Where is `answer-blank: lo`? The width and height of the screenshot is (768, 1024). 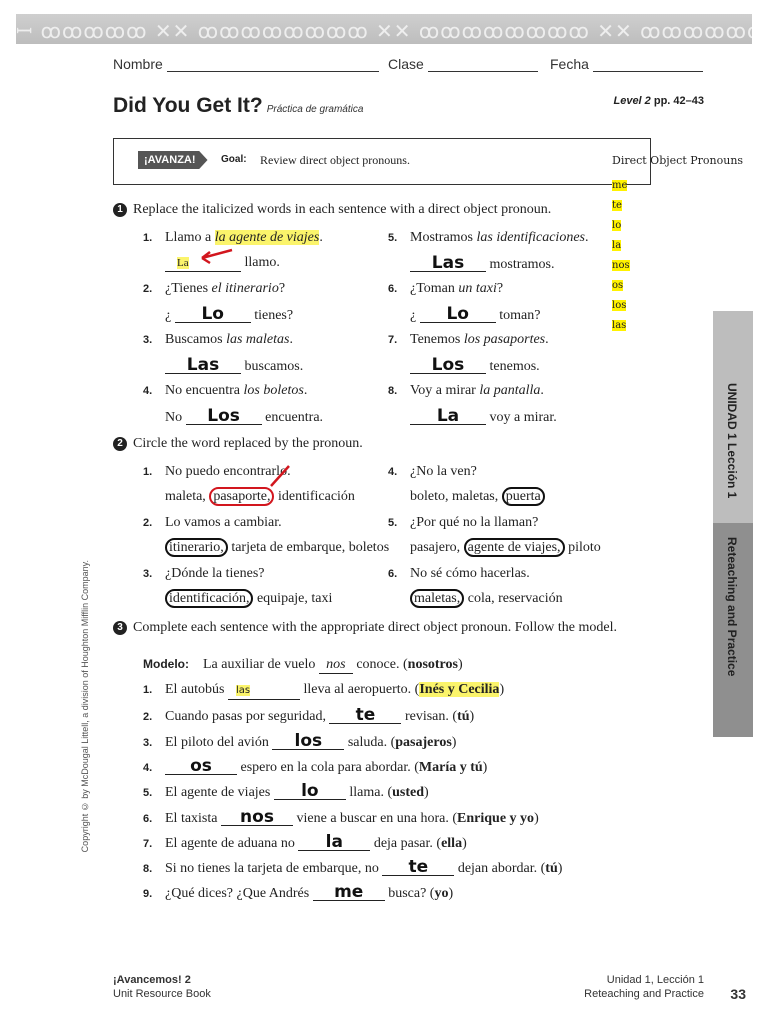 answer-blank: lo is located at coordinates (309, 792).